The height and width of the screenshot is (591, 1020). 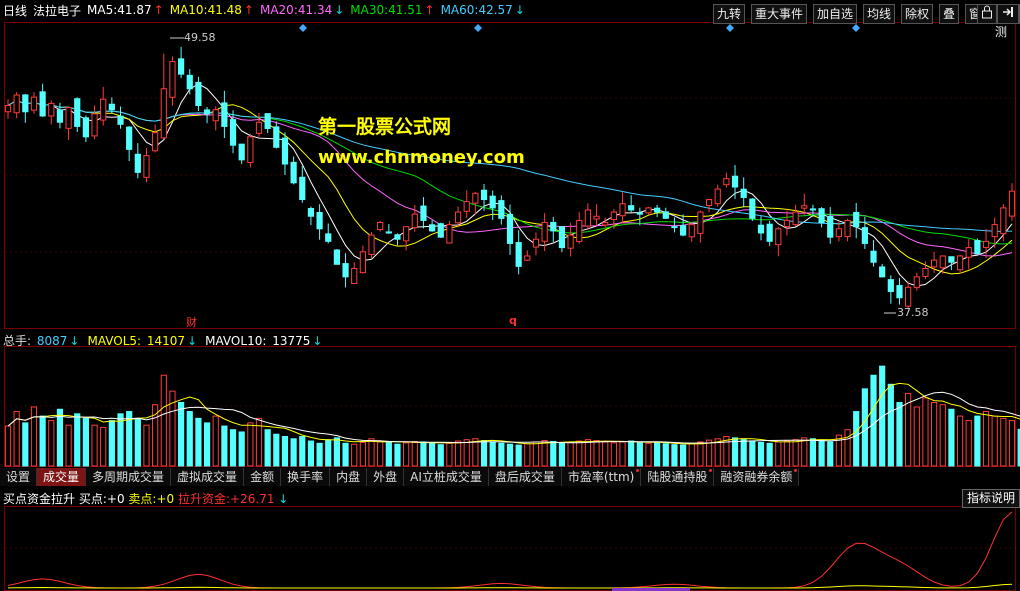 I want to click on finance-event-mark: 财, so click(x=191, y=322).